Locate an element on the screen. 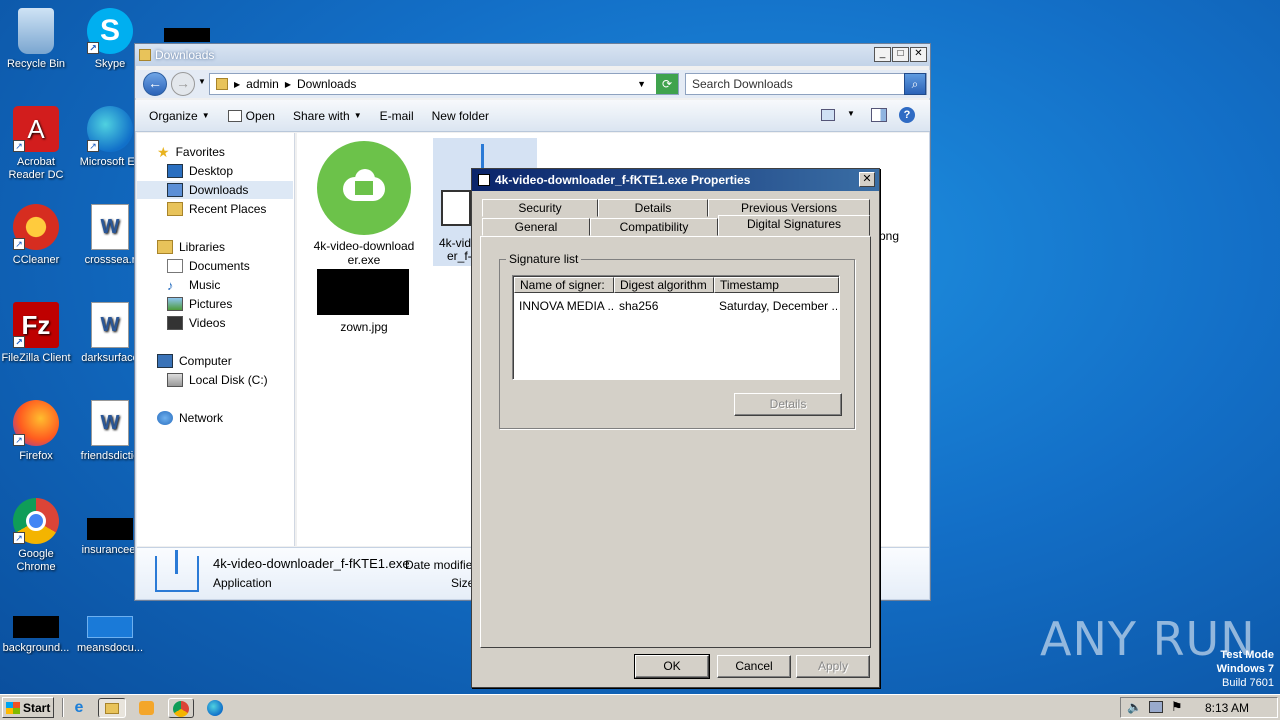 This screenshot has height=720, width=1280. nav-favorites: ★ Favorites is located at coordinates (191, 152).